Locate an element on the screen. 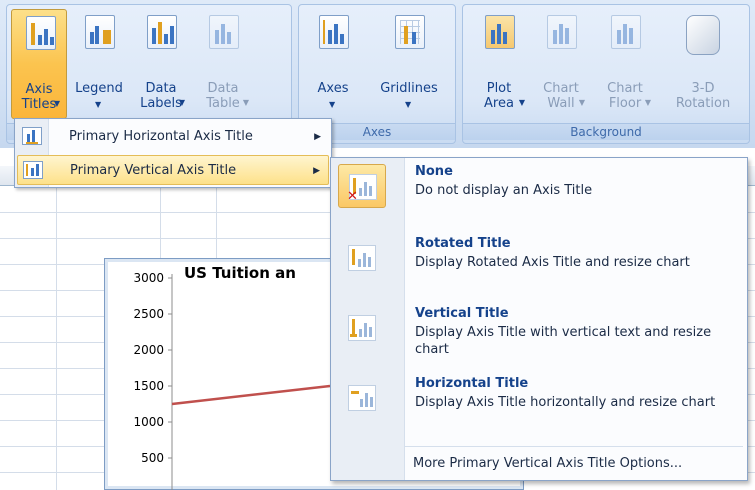 This screenshot has height=490, width=755. horizontal-title-icon is located at coordinates (362, 398).